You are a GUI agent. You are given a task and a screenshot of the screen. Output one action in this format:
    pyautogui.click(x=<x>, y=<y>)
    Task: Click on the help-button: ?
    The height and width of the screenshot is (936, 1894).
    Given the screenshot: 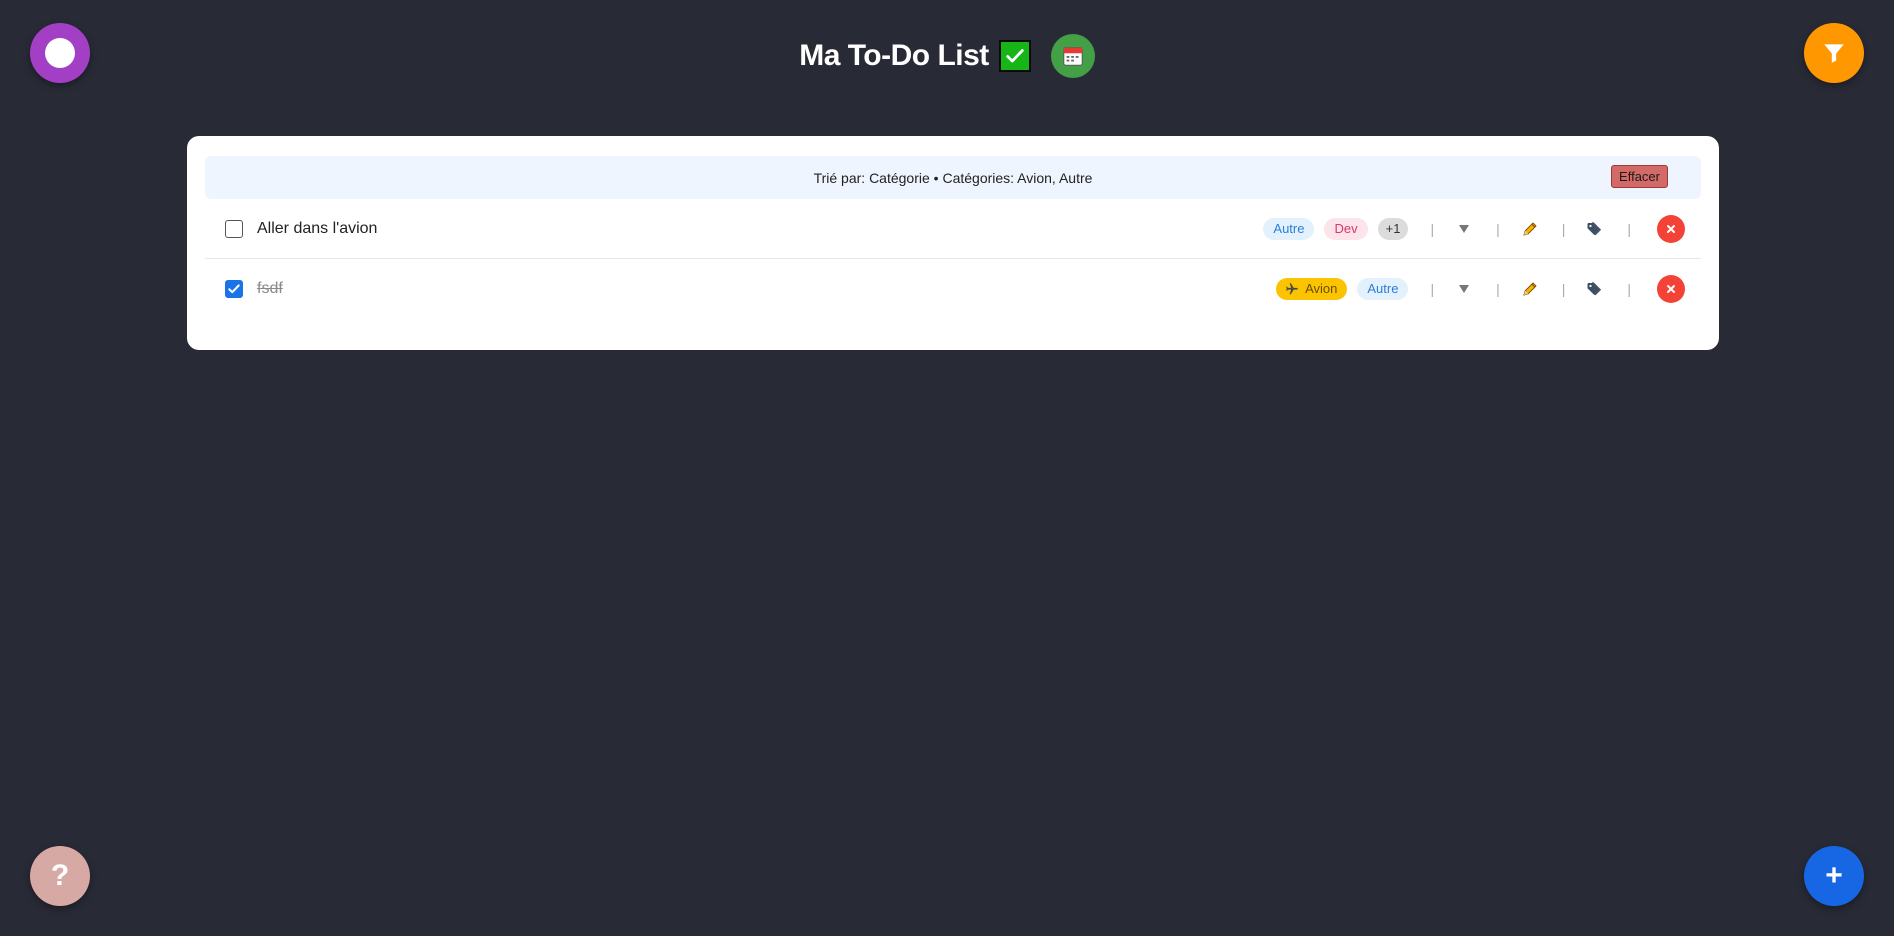 What is the action you would take?
    pyautogui.click(x=60, y=876)
    